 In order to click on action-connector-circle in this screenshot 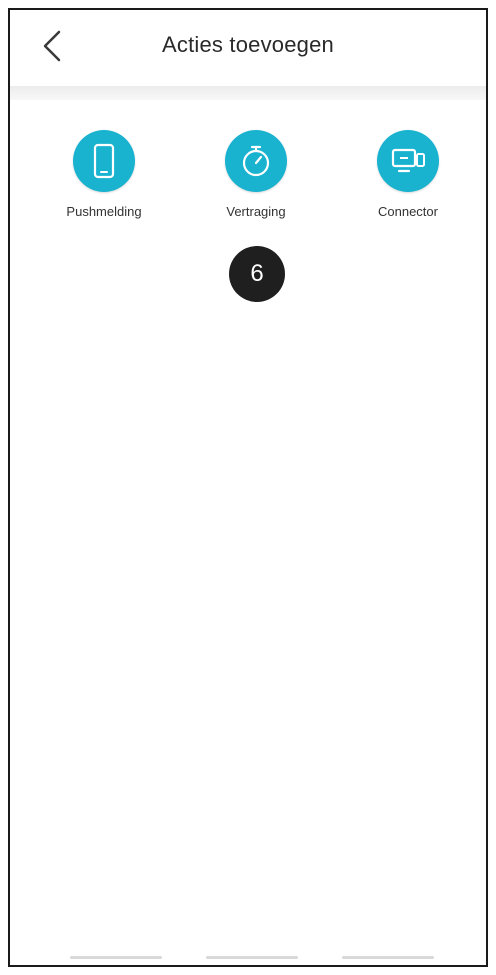, I will do `click(408, 161)`.